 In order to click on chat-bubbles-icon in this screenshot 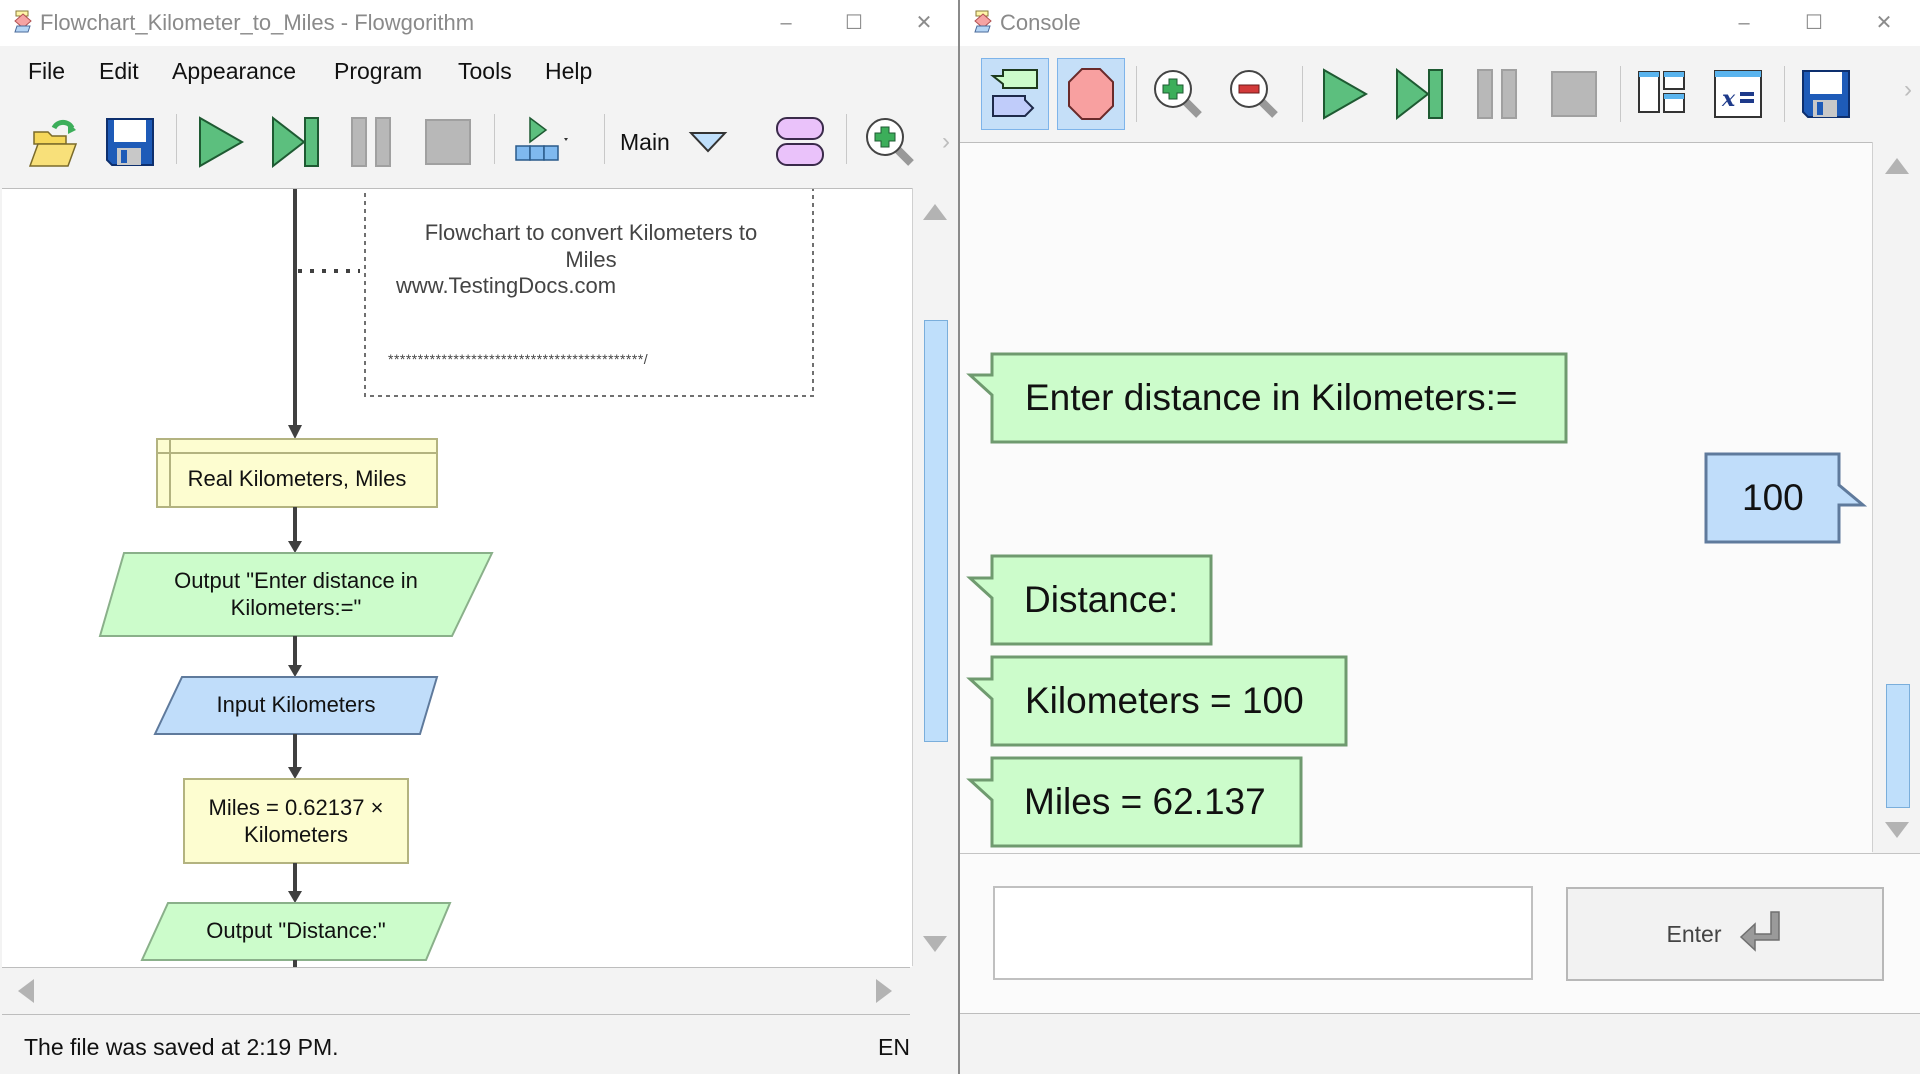, I will do `click(1014, 93)`.